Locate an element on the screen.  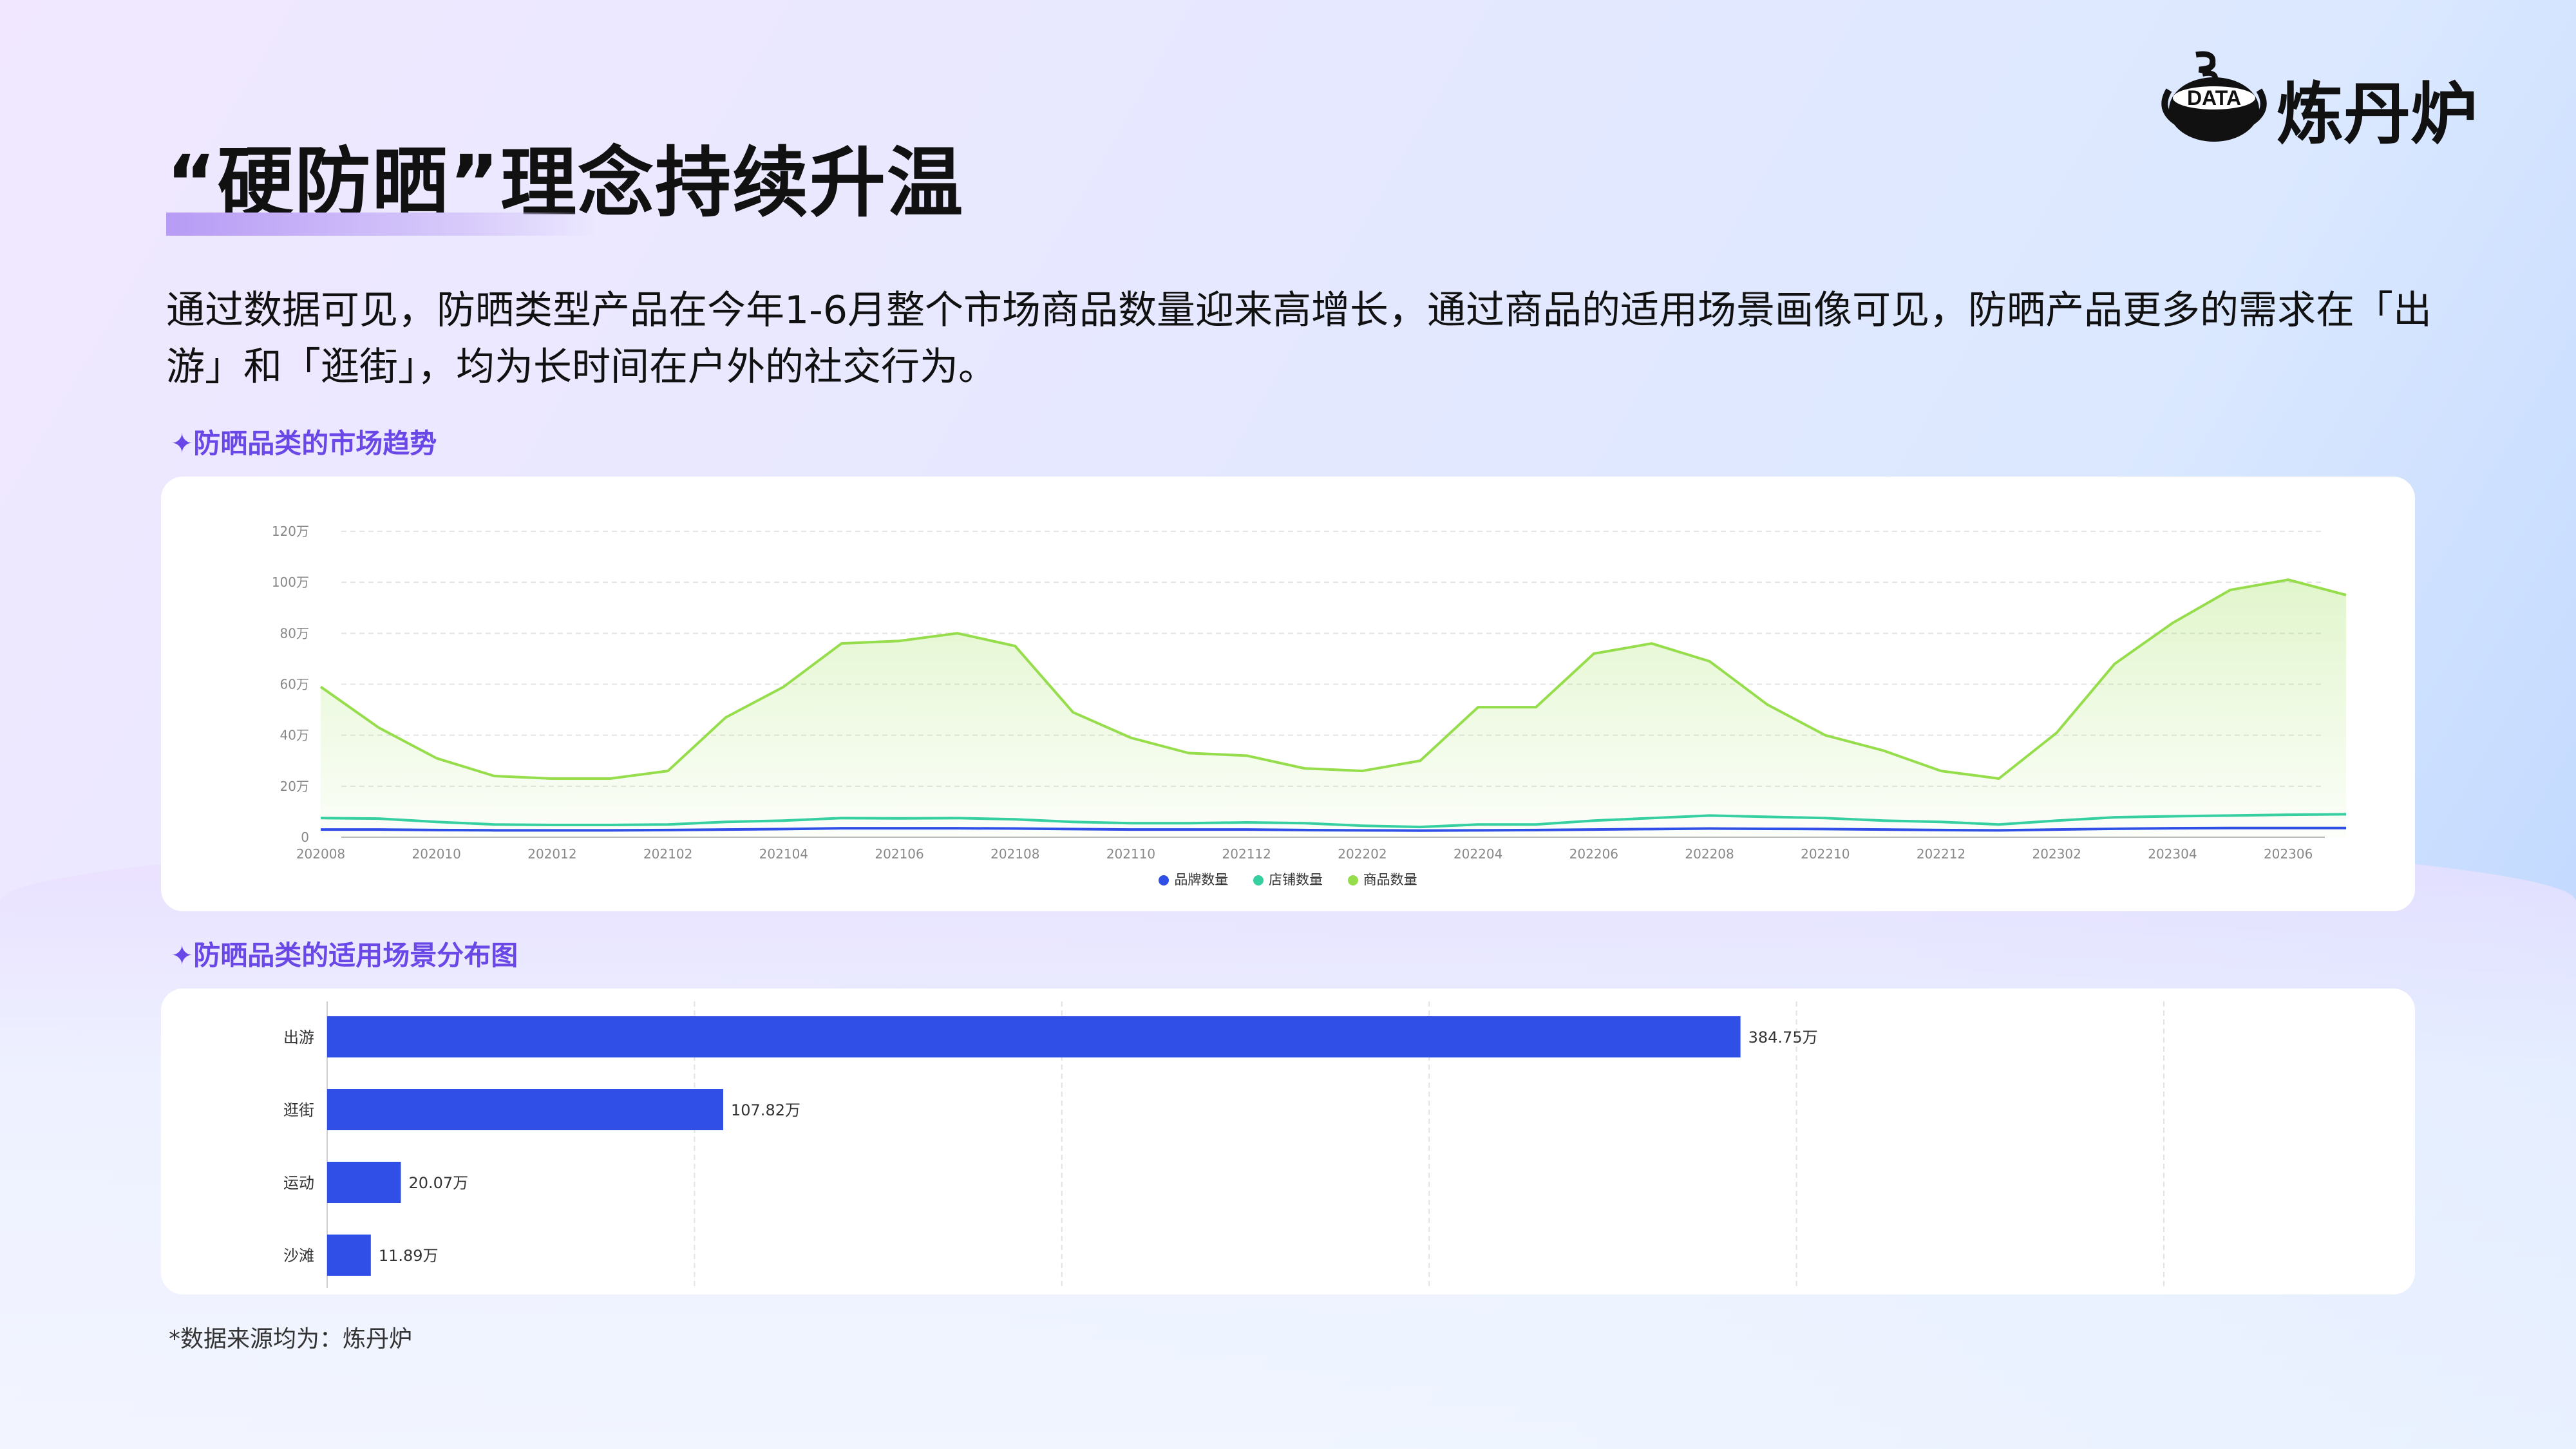
bar-value-label: 11.89万 is located at coordinates (409, 1256).